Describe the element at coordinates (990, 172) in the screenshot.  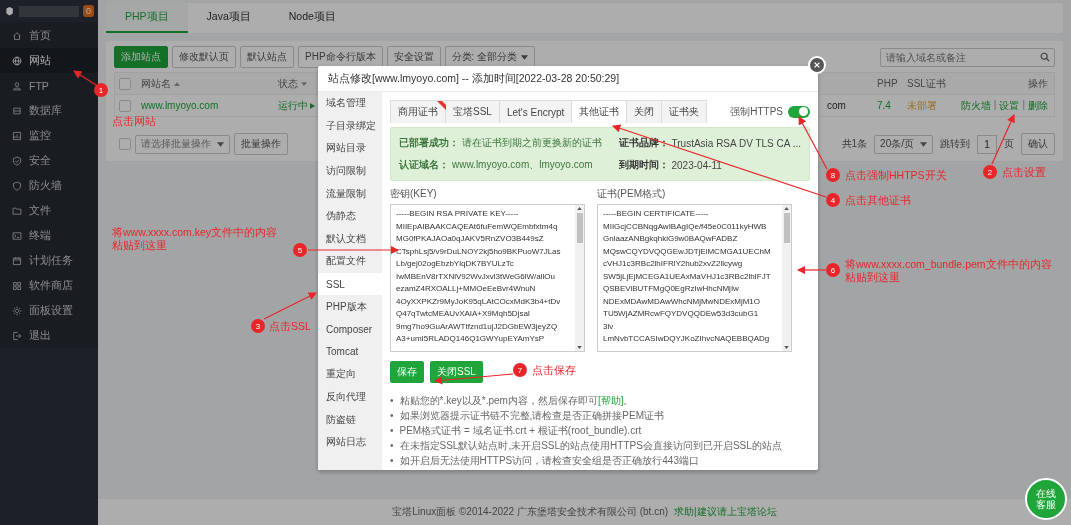
I see `step-number: 2` at that location.